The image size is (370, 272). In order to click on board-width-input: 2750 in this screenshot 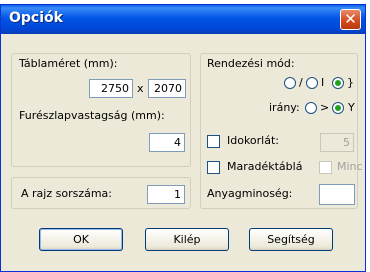, I will do `click(111, 88)`.